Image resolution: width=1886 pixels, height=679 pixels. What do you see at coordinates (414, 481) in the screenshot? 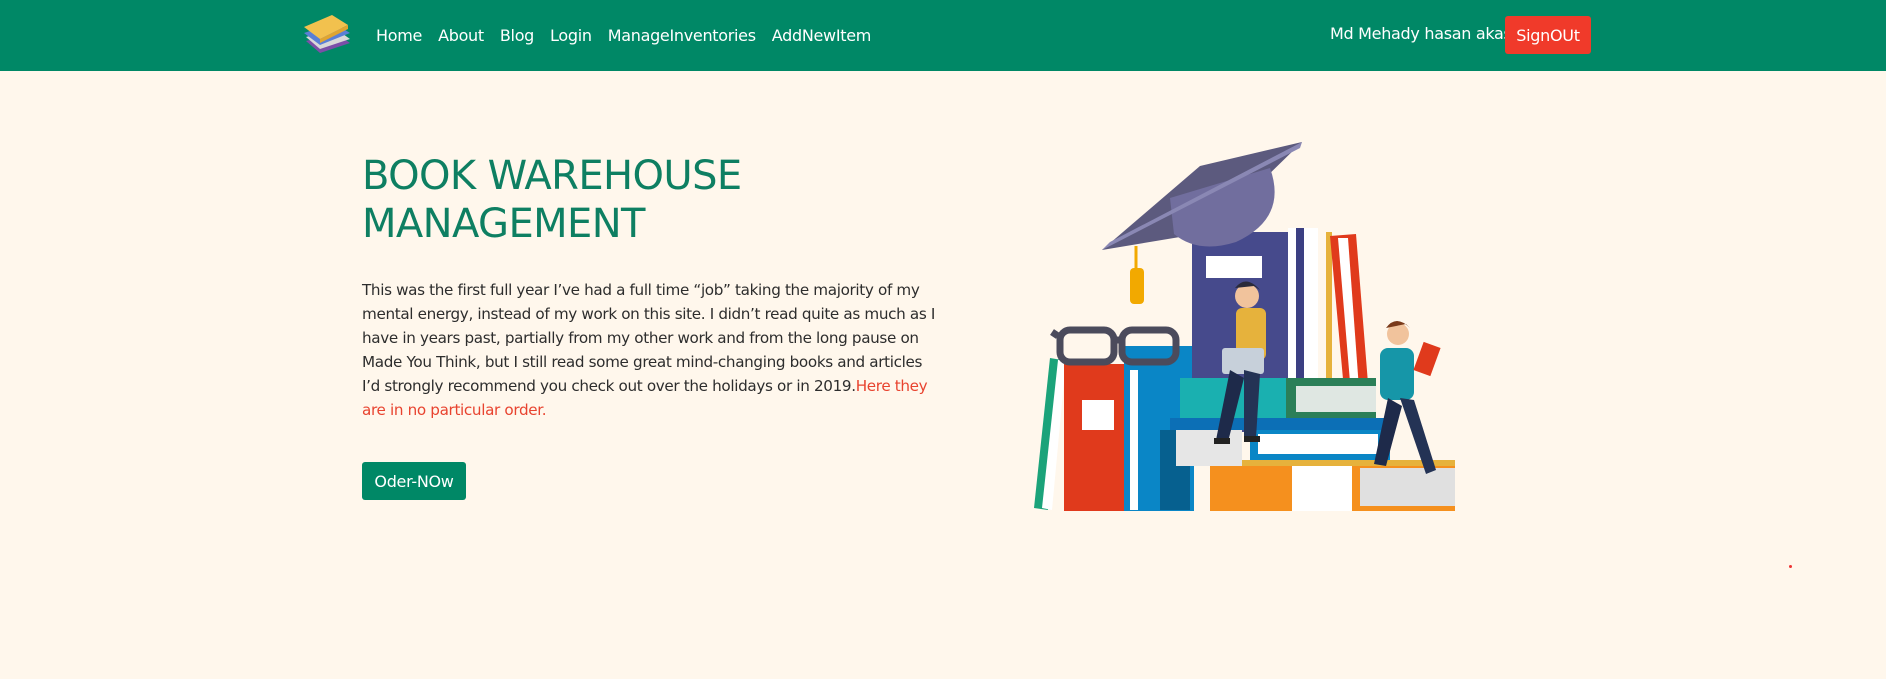
I see `order-now-button: Oder-NOw` at bounding box center [414, 481].